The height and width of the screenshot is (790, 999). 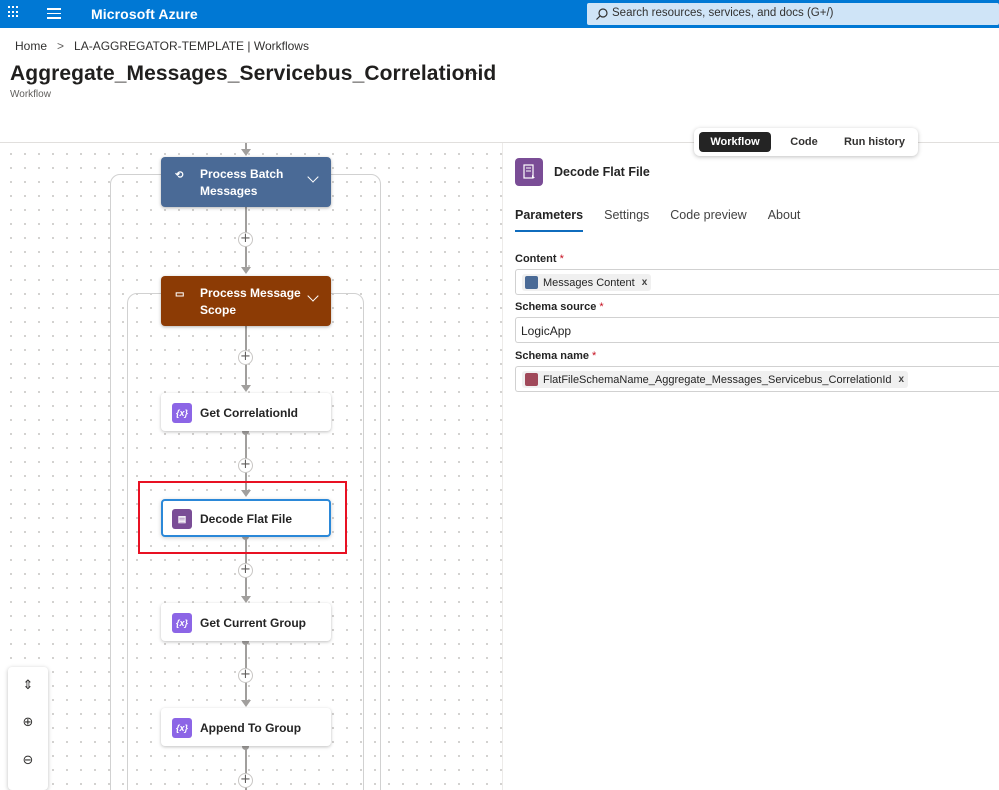 What do you see at coordinates (180, 294) in the screenshot?
I see `scope-icon: ▭` at bounding box center [180, 294].